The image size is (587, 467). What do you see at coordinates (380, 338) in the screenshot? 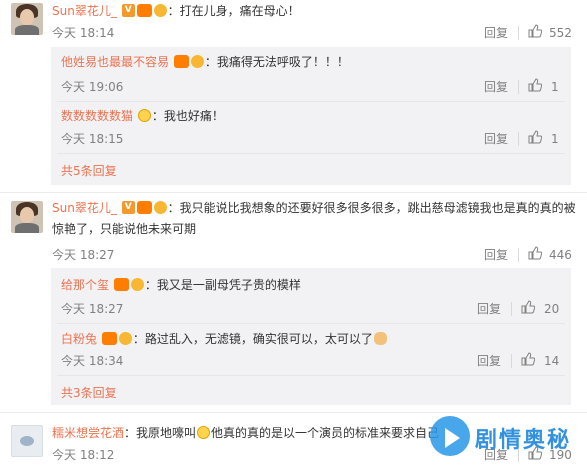
I see `clapping-emoji-icon` at bounding box center [380, 338].